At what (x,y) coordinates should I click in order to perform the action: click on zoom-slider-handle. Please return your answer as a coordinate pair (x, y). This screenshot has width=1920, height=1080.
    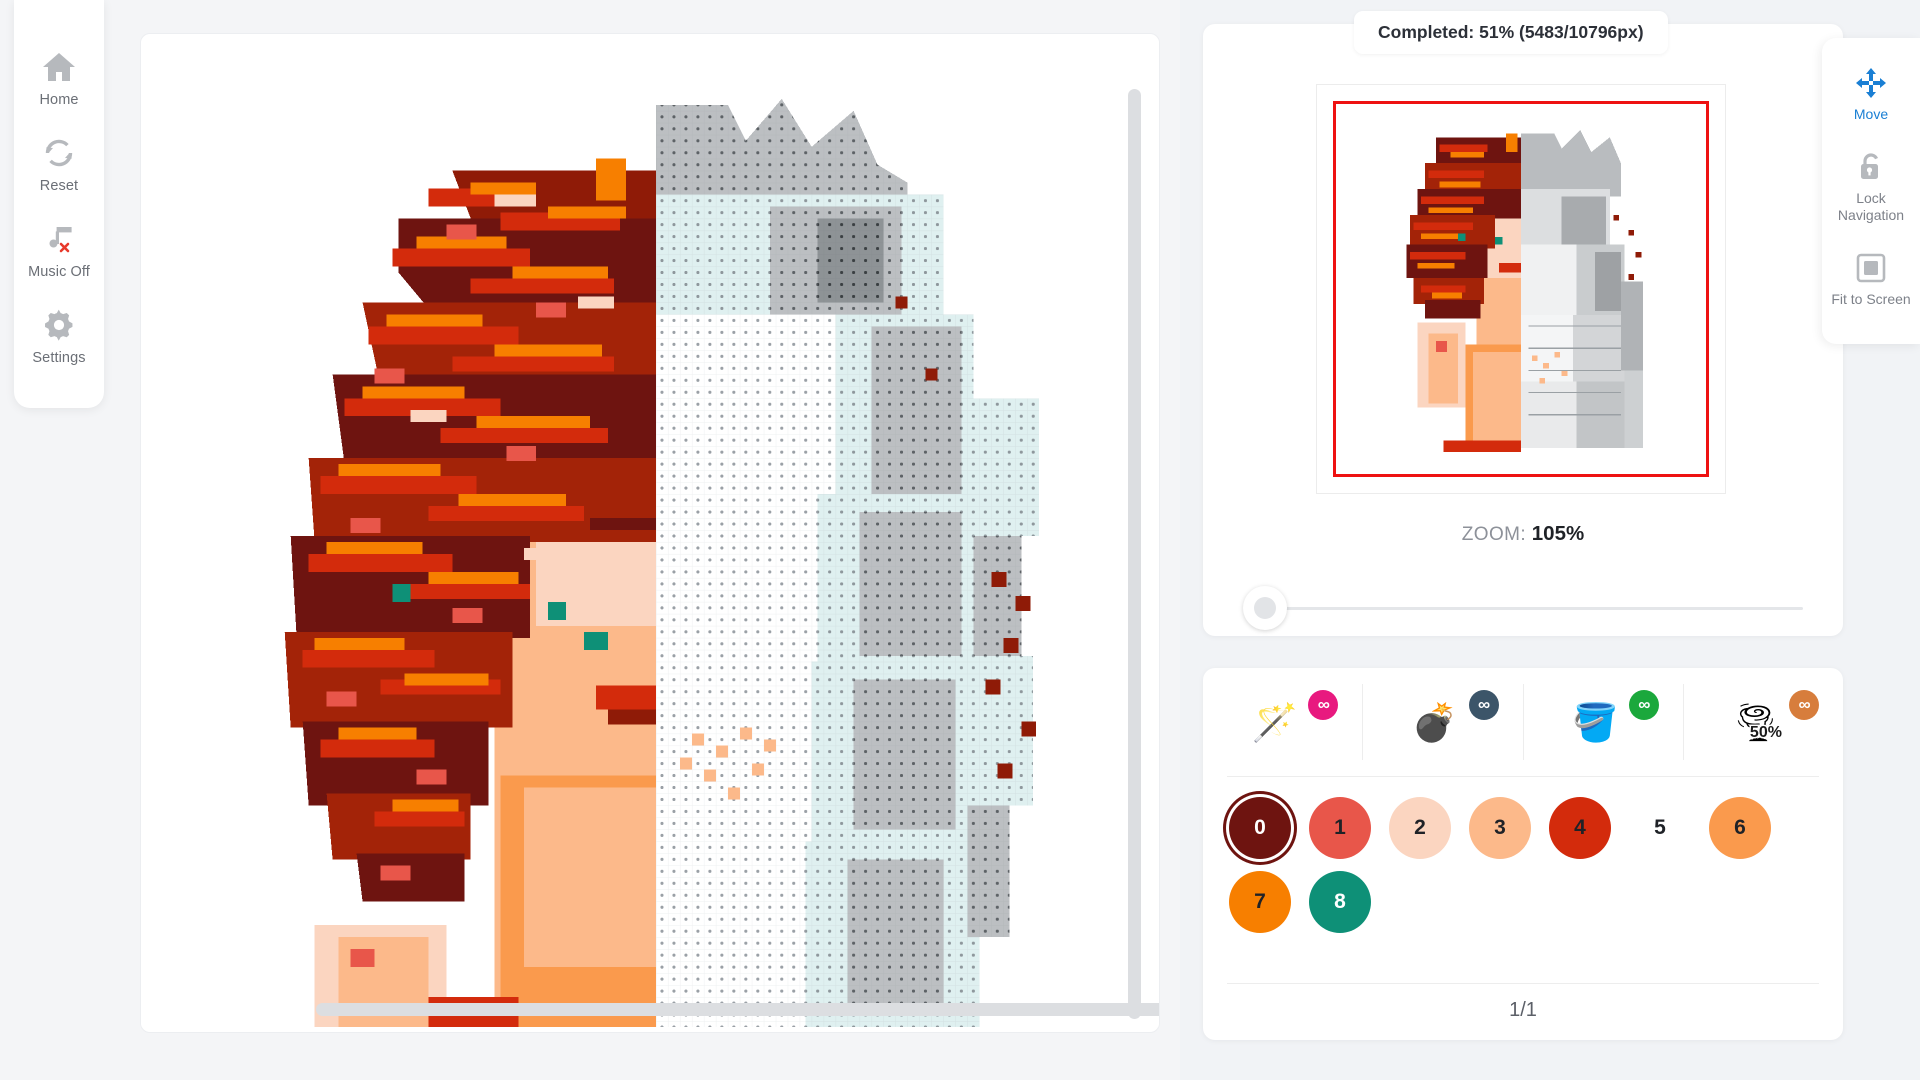
    Looking at the image, I should click on (1265, 608).